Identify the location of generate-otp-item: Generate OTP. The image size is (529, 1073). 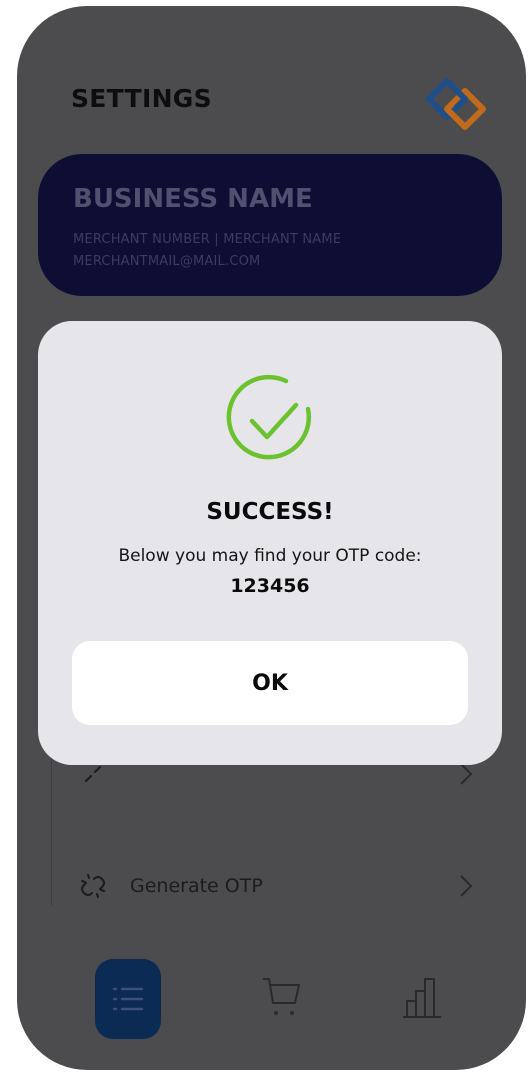
(283, 886).